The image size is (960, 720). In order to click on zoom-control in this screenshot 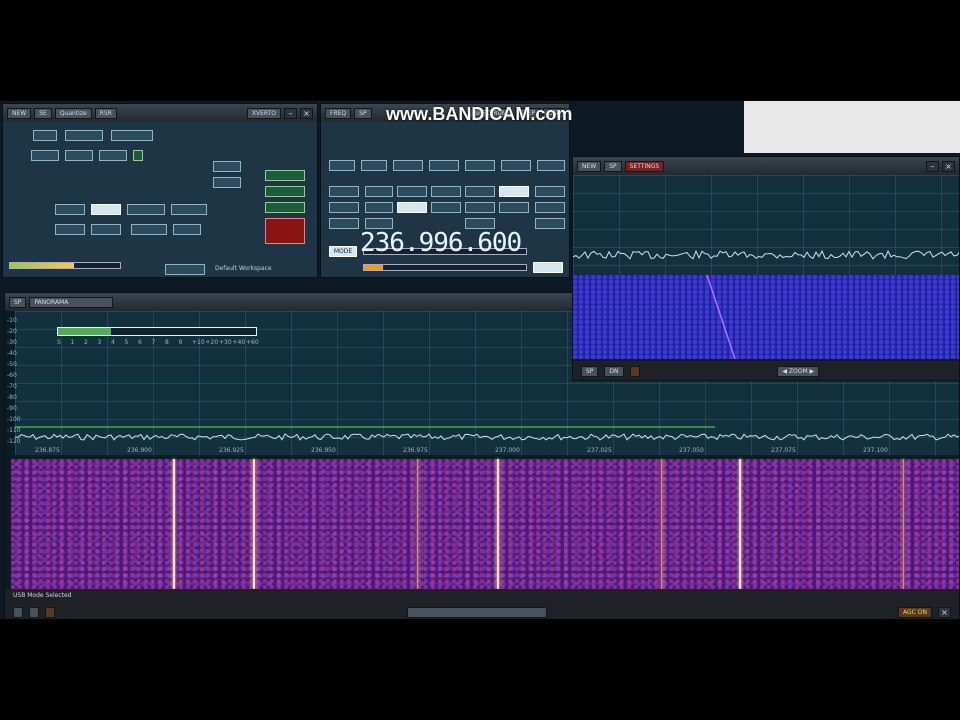, I will do `click(476, 612)`.